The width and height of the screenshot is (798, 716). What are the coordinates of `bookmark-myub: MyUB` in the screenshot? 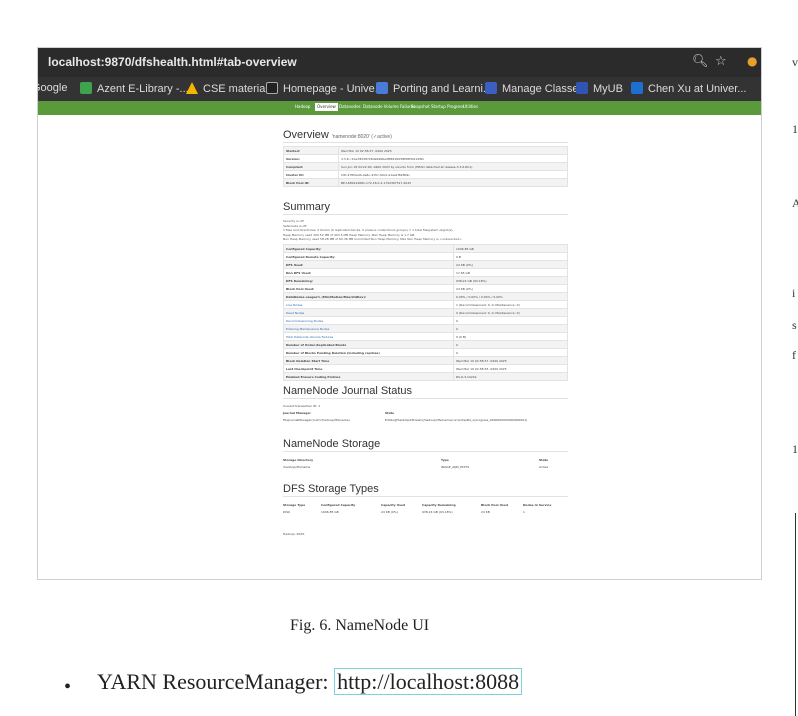 It's located at (599, 88).